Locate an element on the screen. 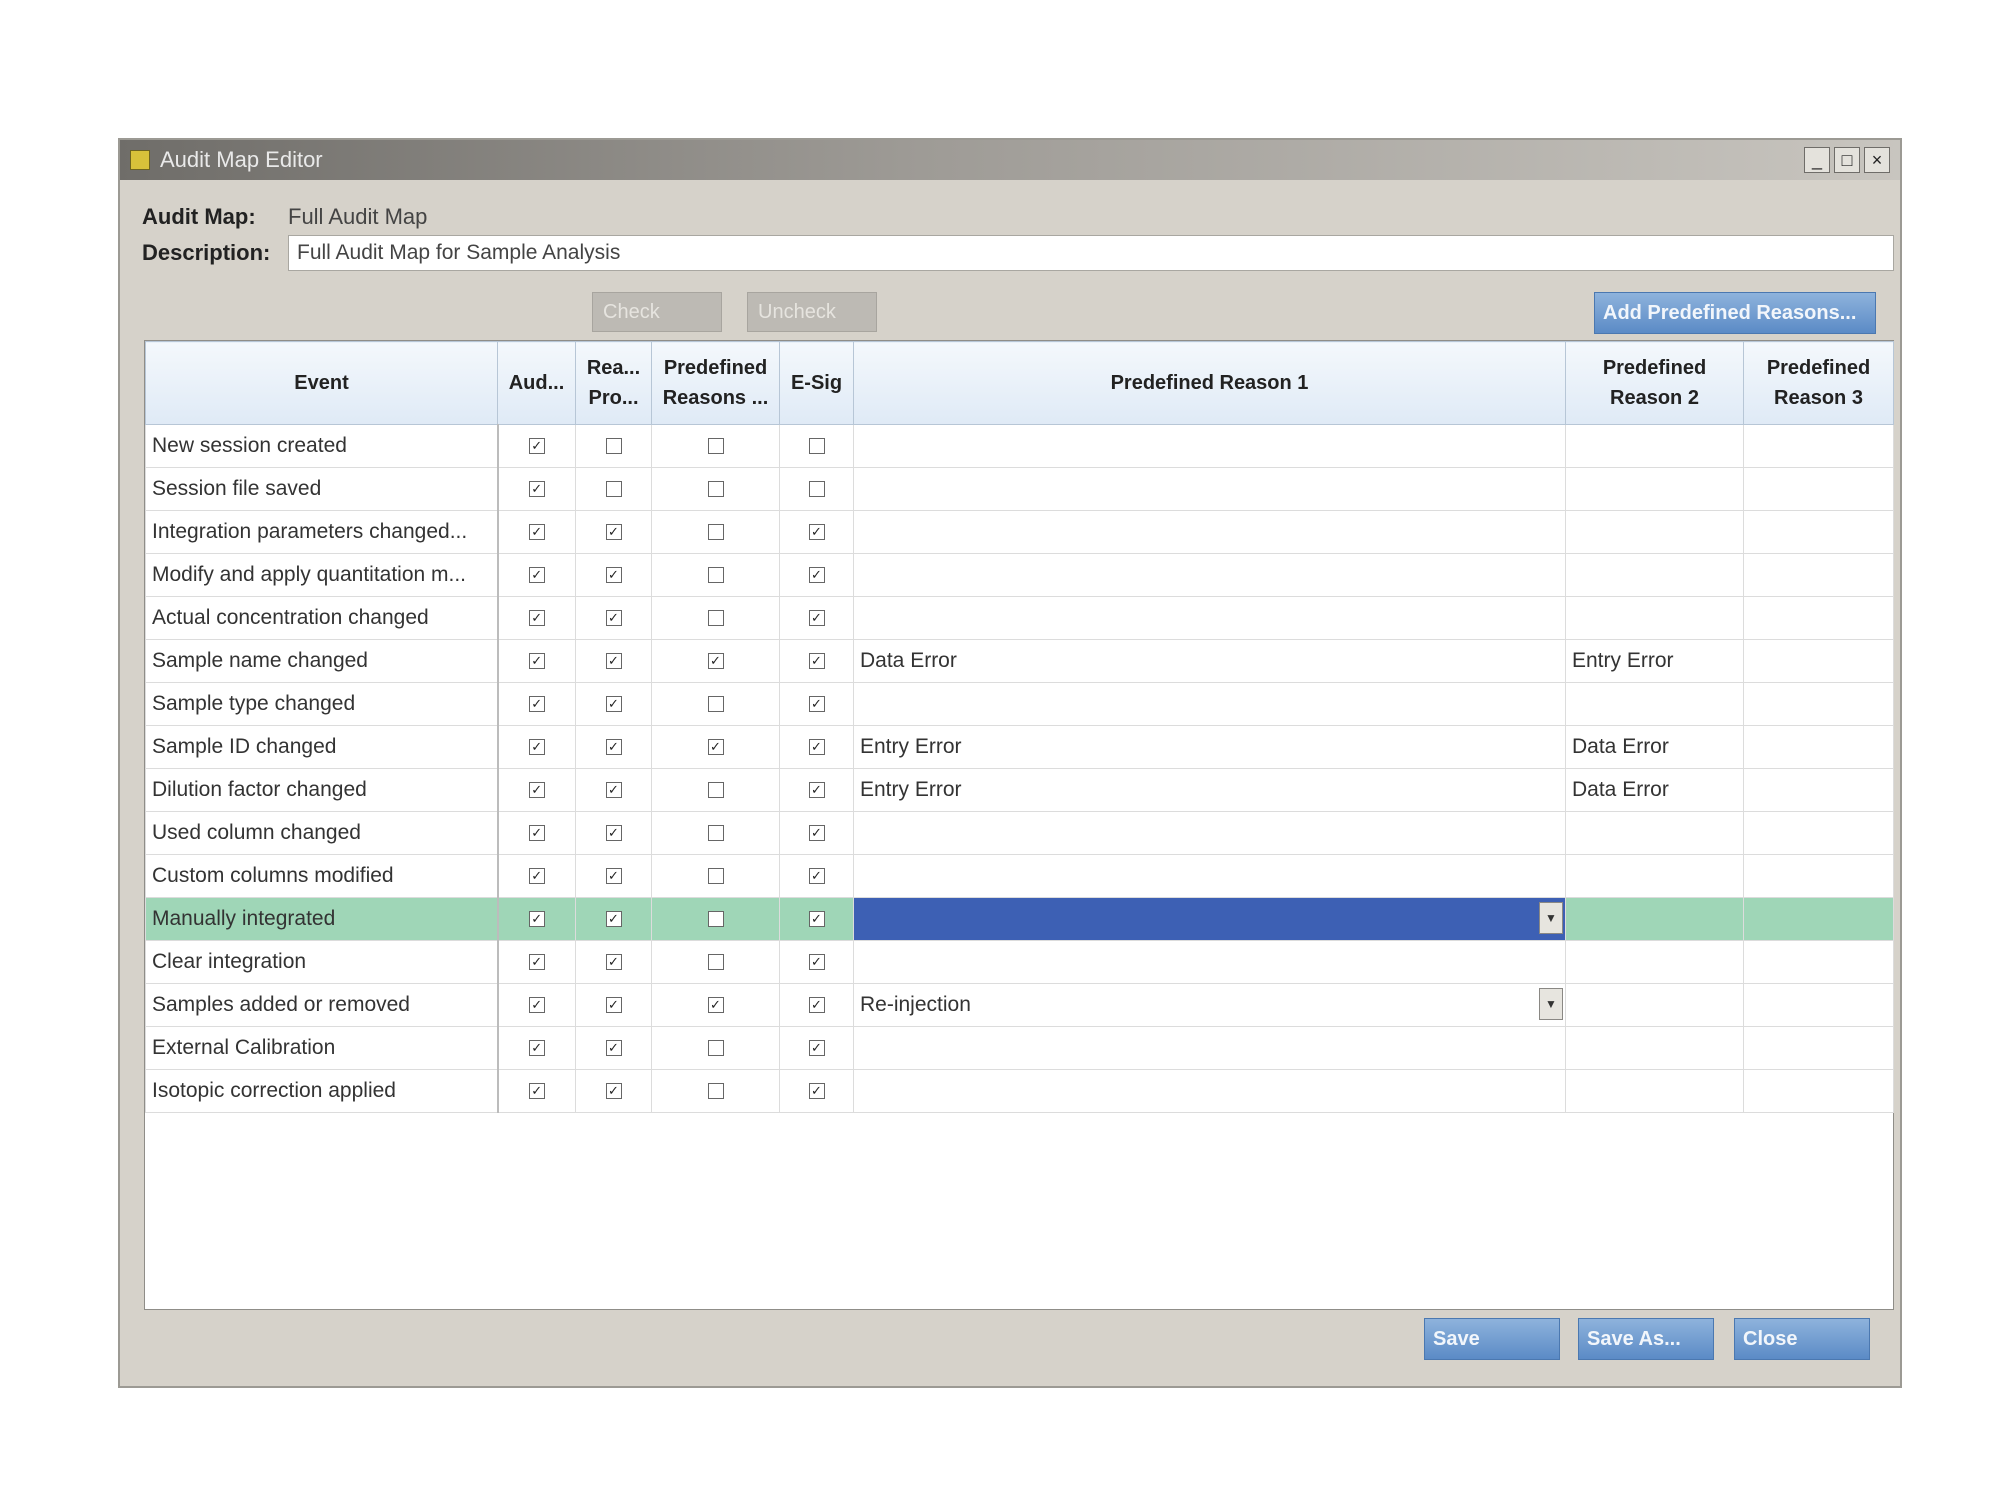  chevron-down-icon: ▼ is located at coordinates (1551, 918).